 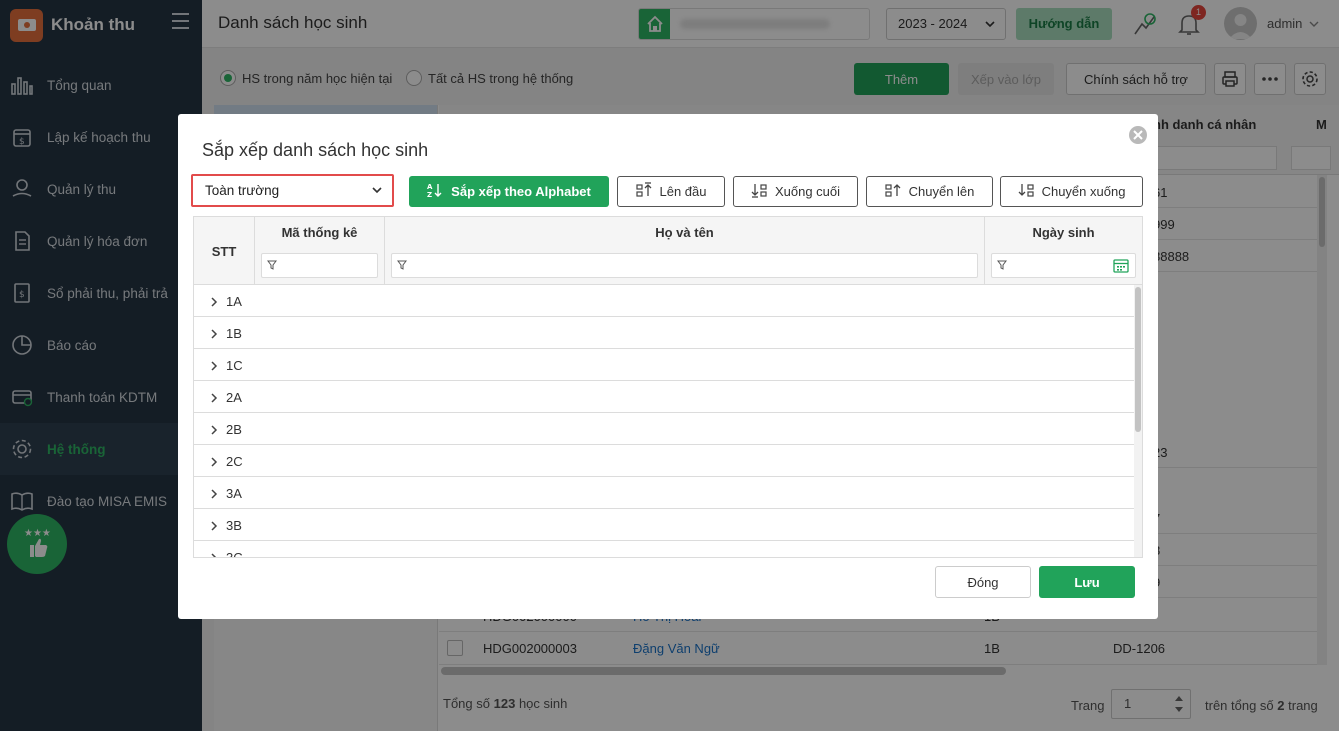 I want to click on chevron-down-icon, so click(x=377, y=195).